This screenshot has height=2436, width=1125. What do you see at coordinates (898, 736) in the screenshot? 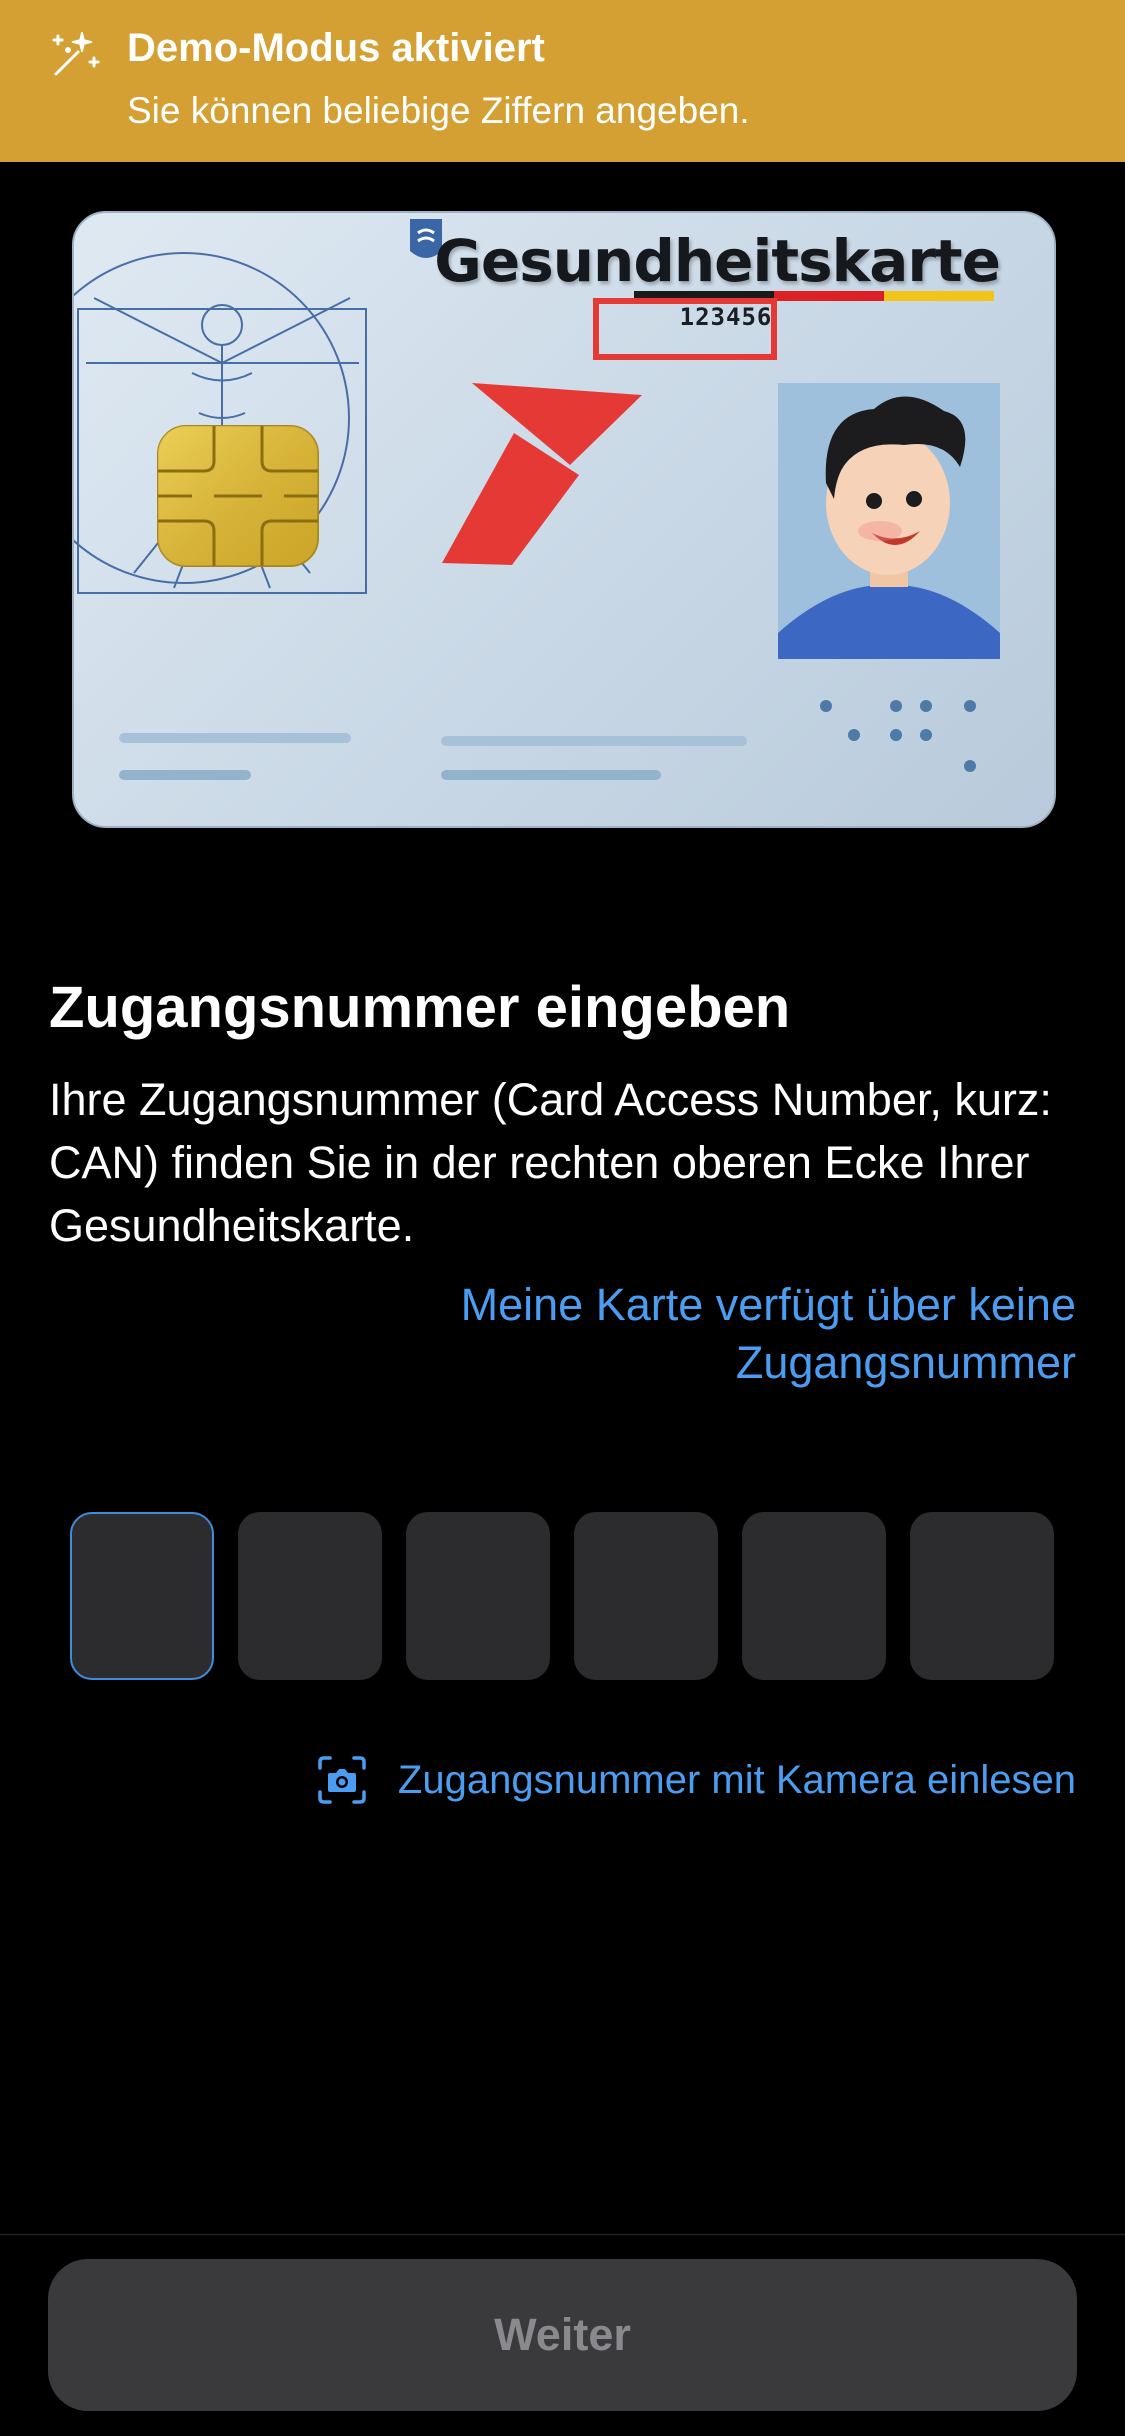
I see `decorative-dots` at bounding box center [898, 736].